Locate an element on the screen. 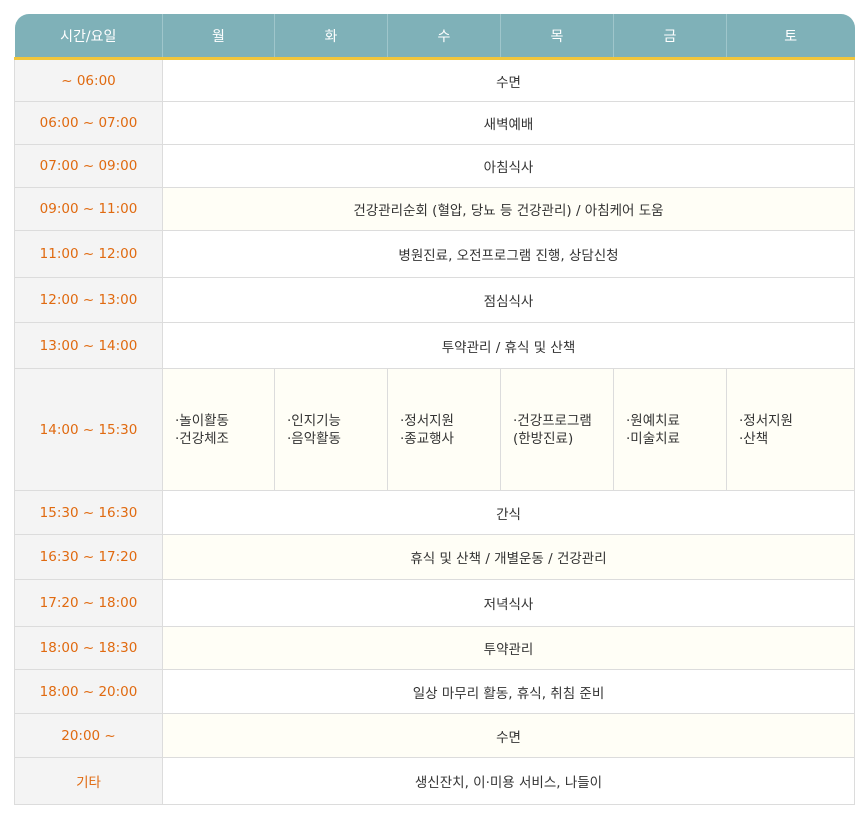 This screenshot has width=867, height=828. activity-cell: 아침식사 is located at coordinates (508, 166).